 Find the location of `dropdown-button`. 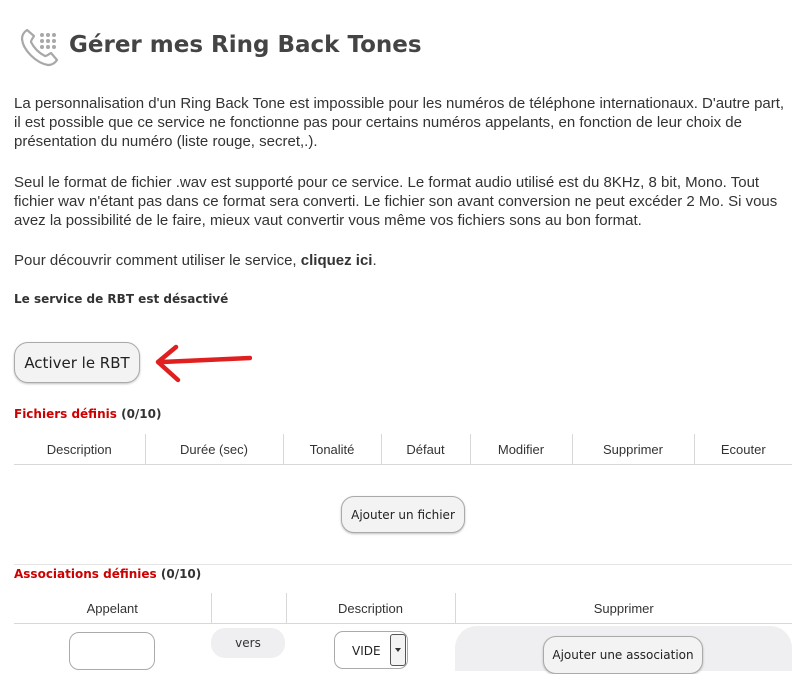

dropdown-button is located at coordinates (398, 650).